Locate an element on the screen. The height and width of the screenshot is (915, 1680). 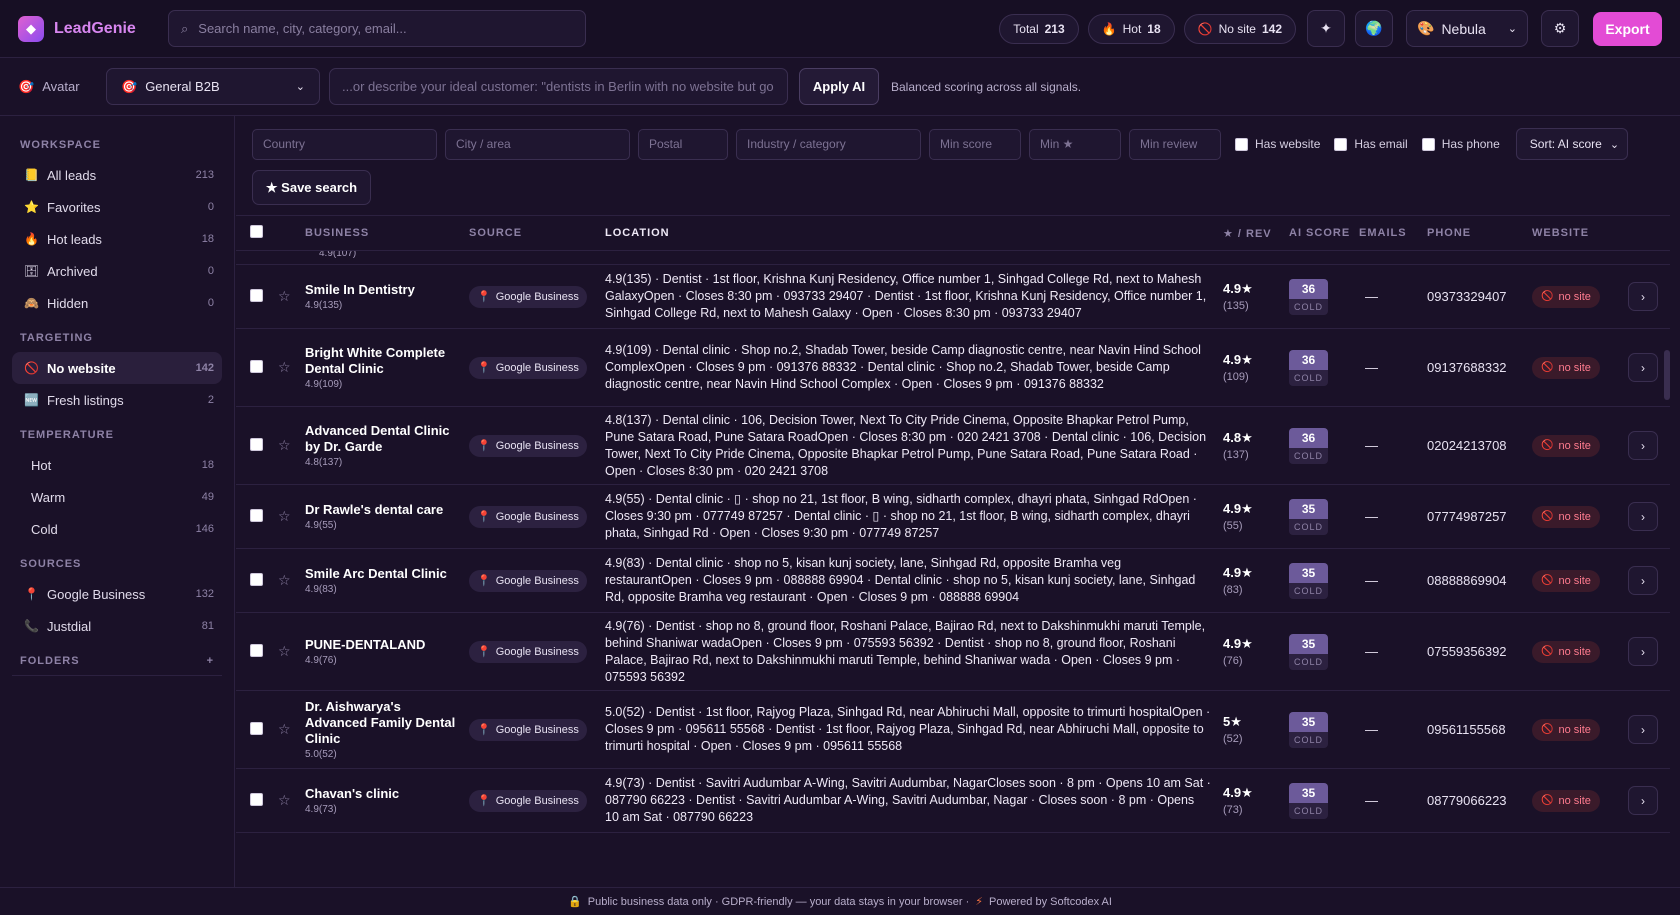
sidebar-item-cold: Cold 146 is located at coordinates (117, 529).